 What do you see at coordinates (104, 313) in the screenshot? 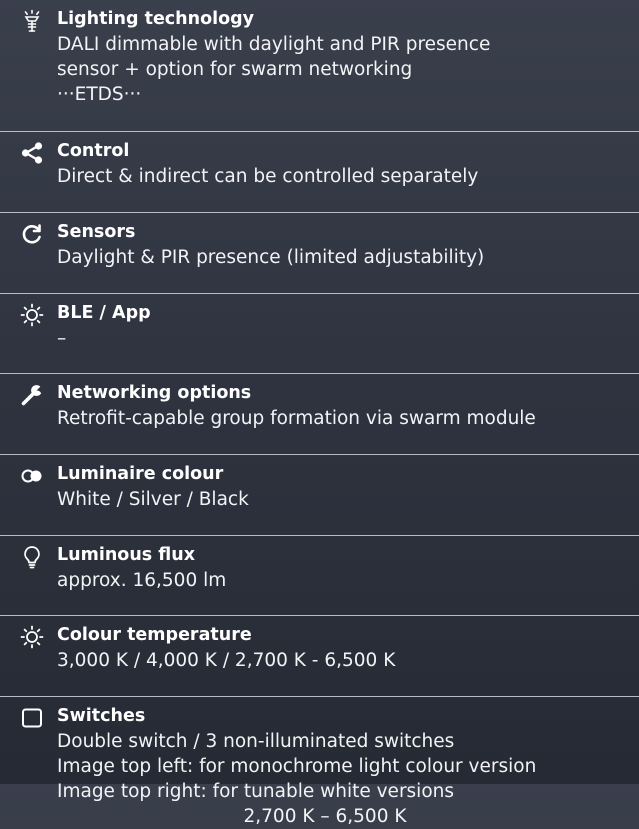
I see `spec-title: BLE / App` at bounding box center [104, 313].